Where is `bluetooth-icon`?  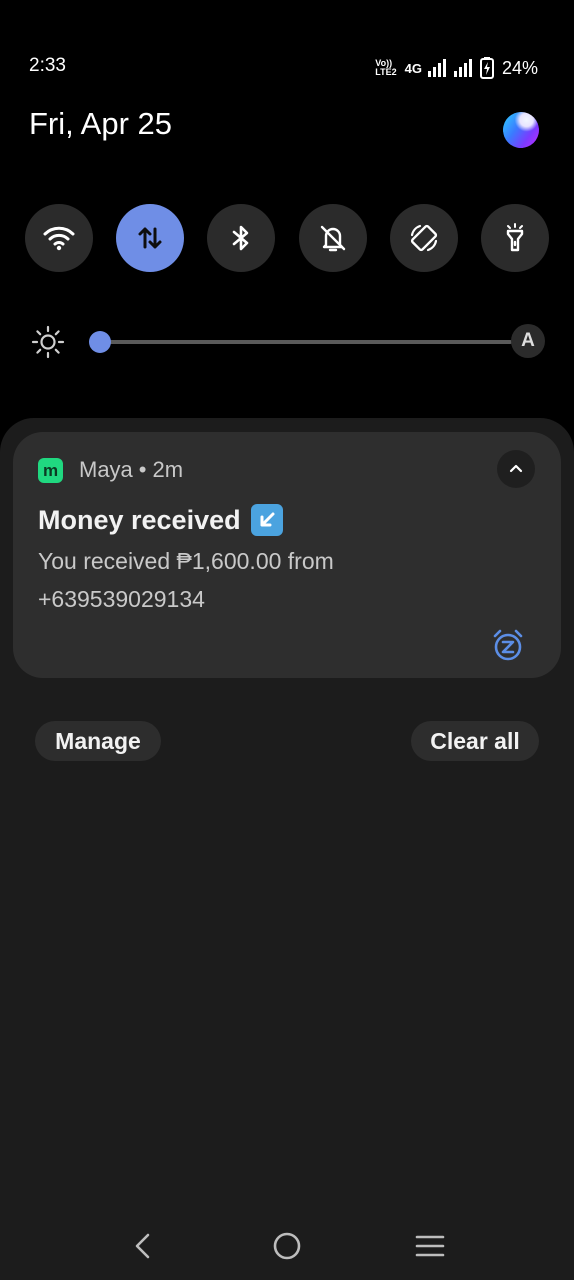
bluetooth-icon is located at coordinates (241, 238).